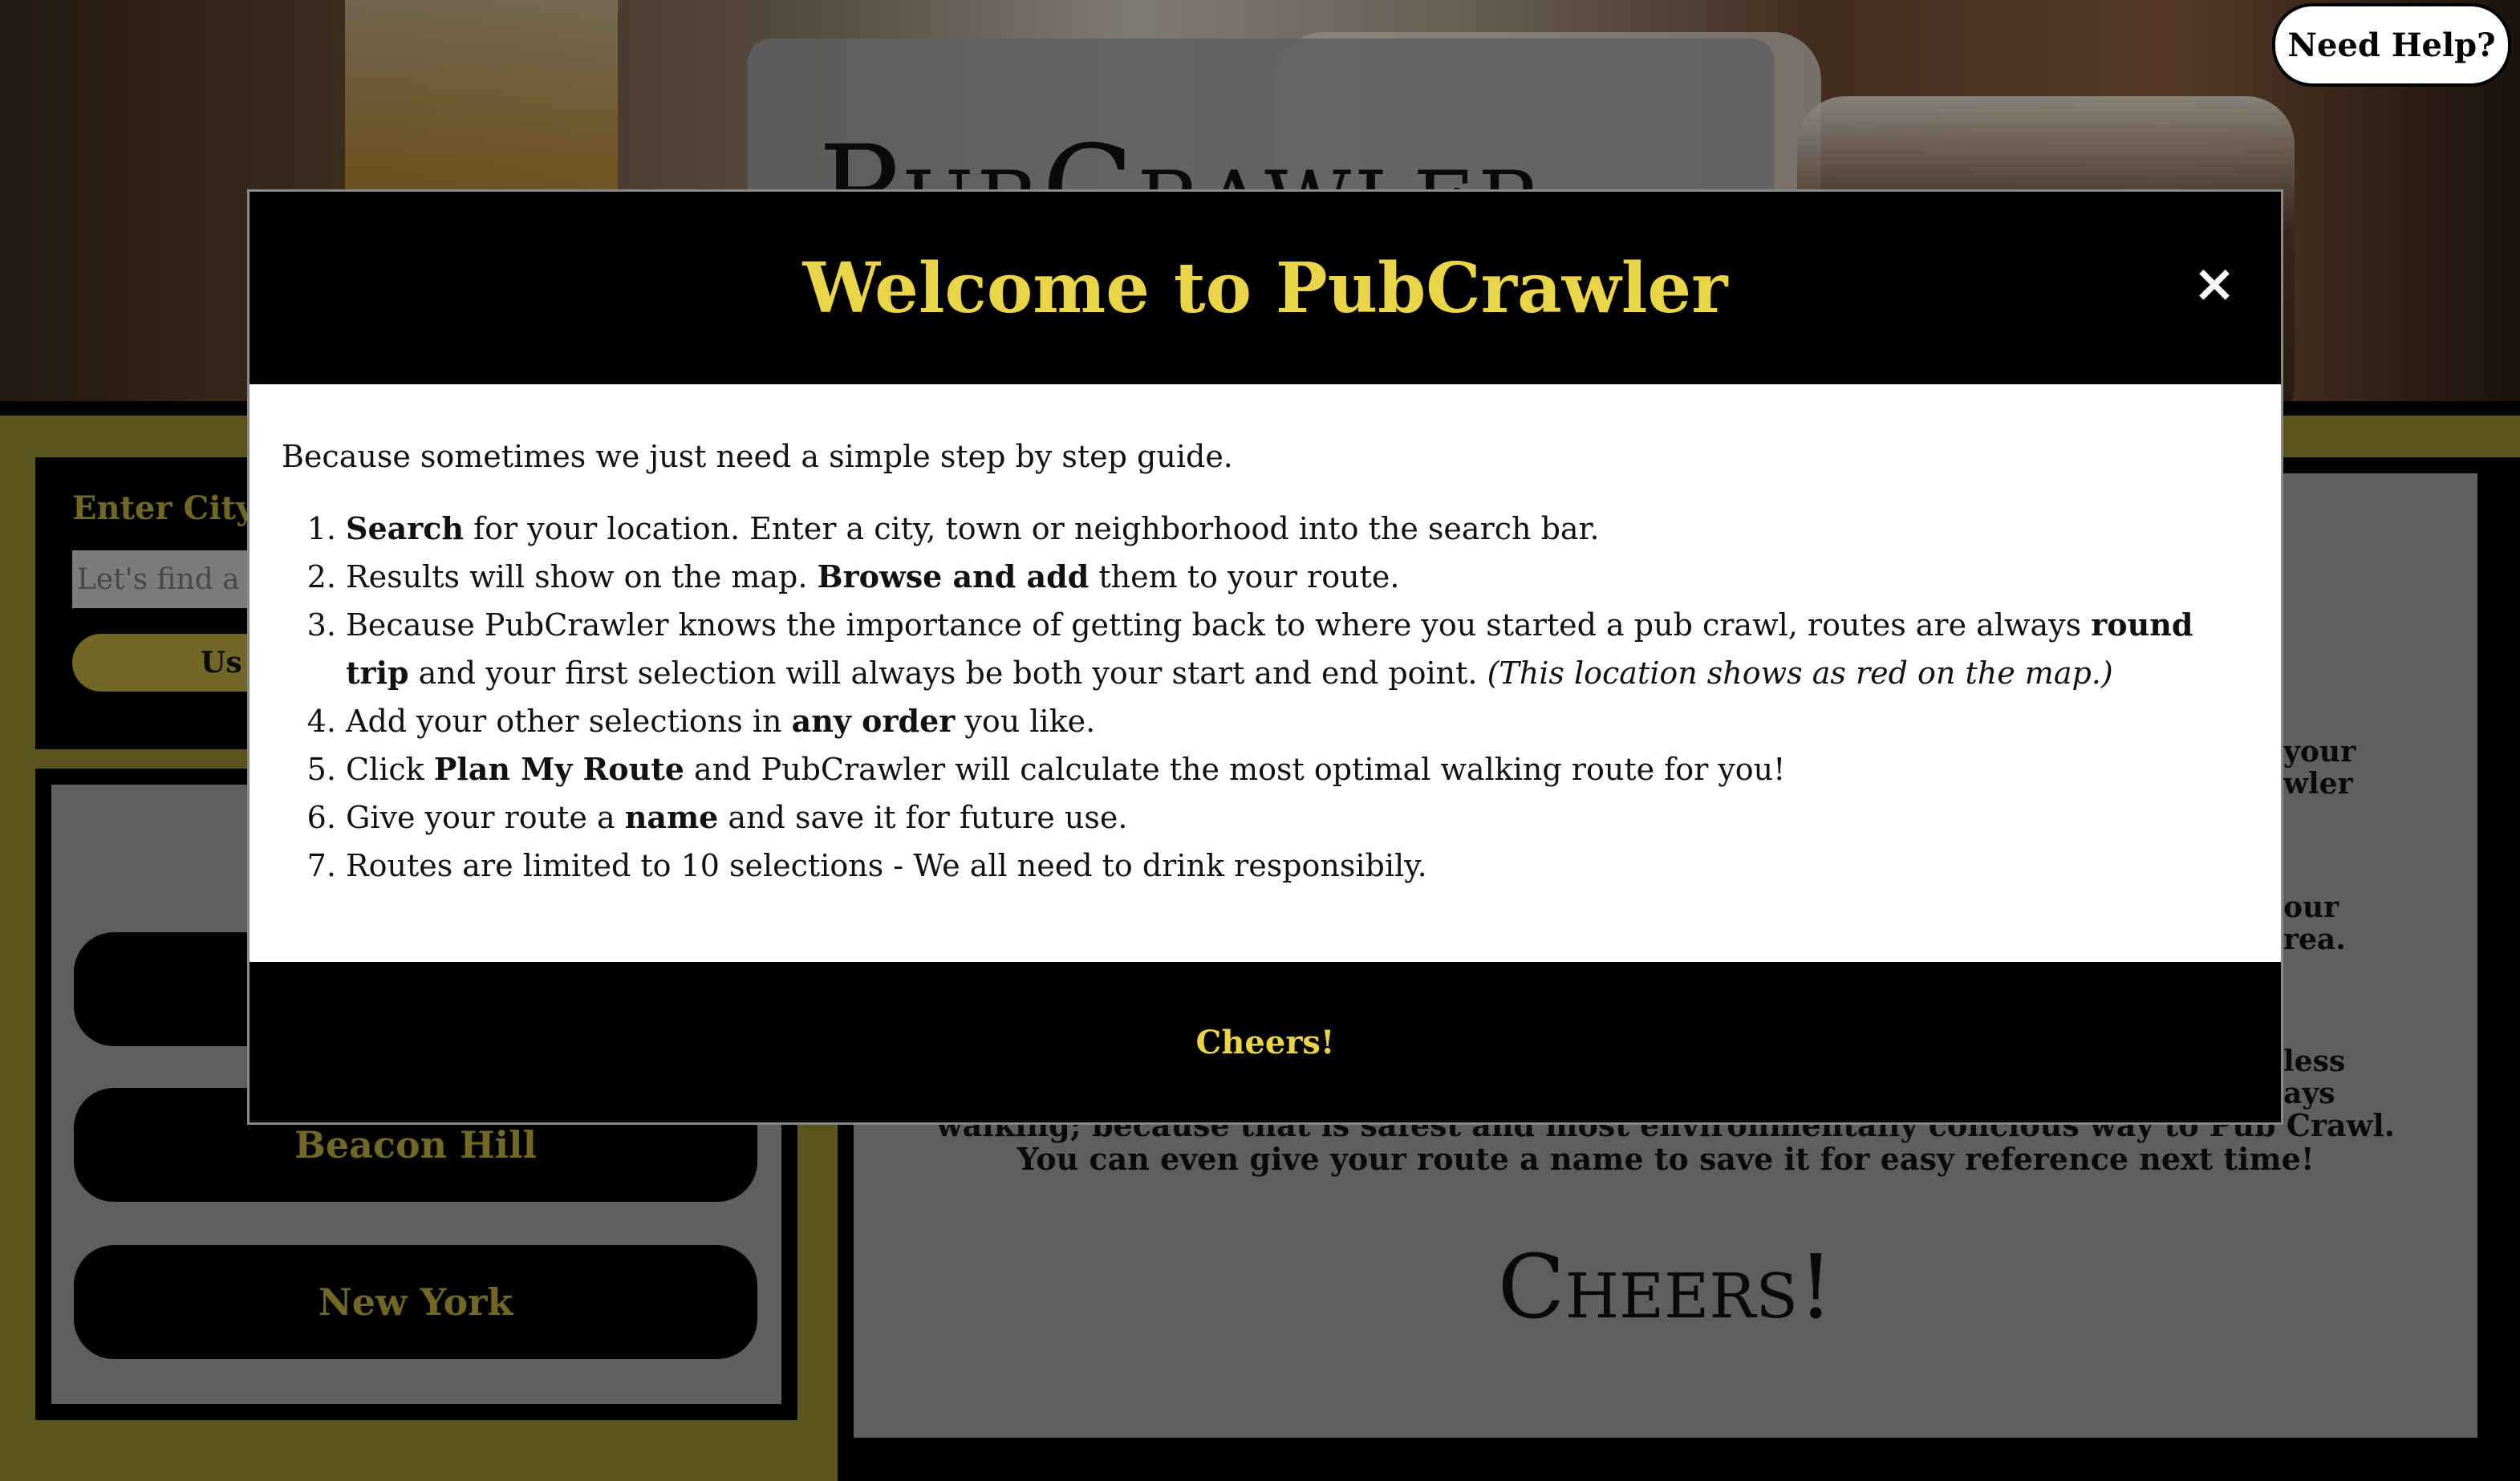 This screenshot has width=2520, height=1481. I want to click on close-icon: ×, so click(2214, 284).